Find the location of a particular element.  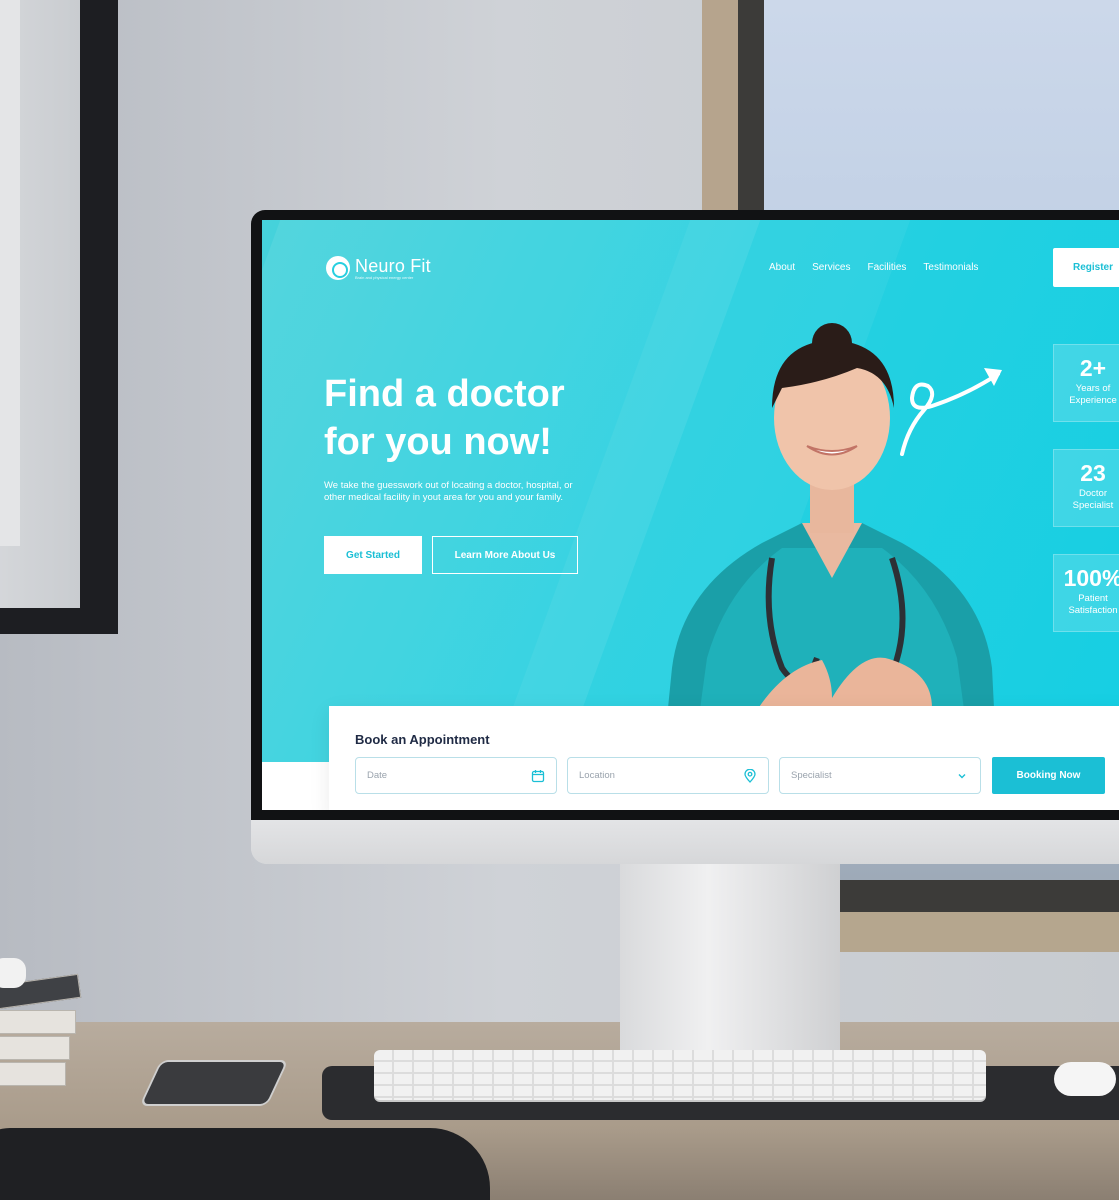

brain-logo-icon is located at coordinates (338, 268).